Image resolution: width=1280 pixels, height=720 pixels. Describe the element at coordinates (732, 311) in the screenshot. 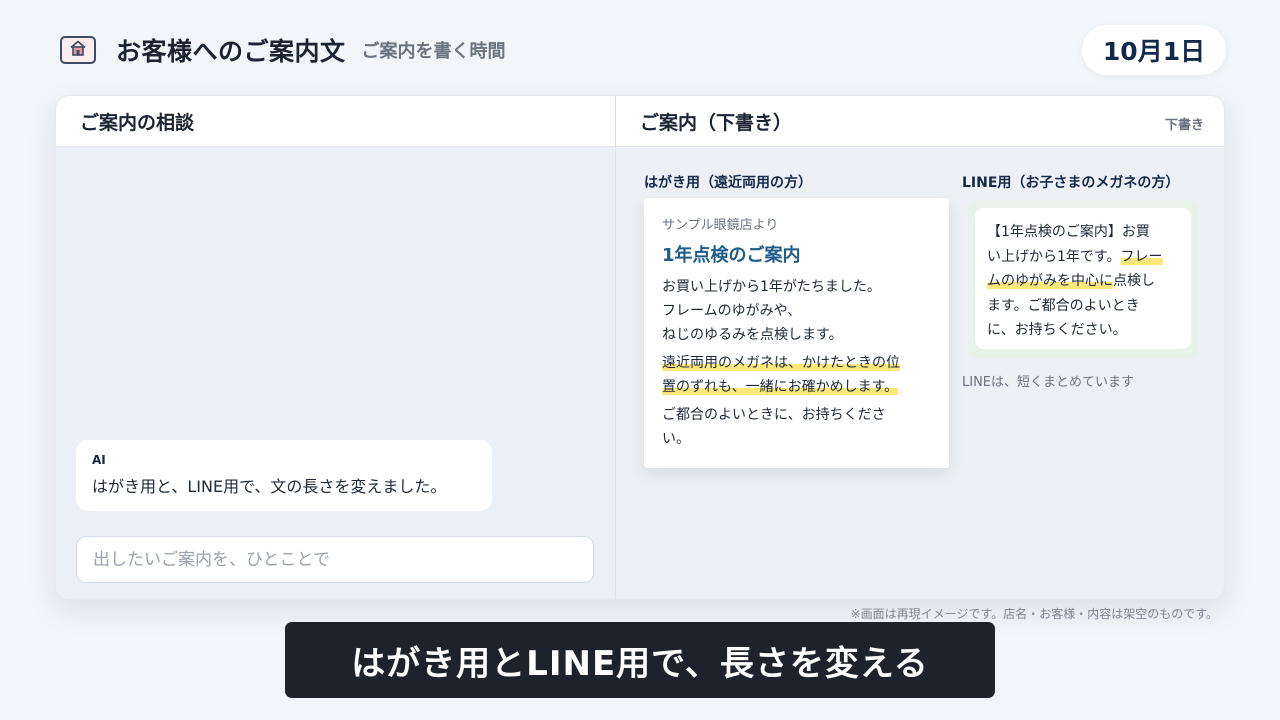

I see `postcard-line: フレームのゆがみや、` at that location.